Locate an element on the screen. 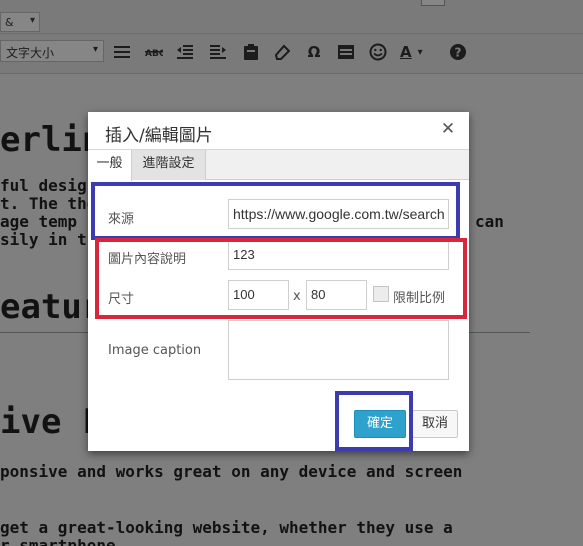  editor-para-1-line-1: ful design is located at coordinates (48, 185).